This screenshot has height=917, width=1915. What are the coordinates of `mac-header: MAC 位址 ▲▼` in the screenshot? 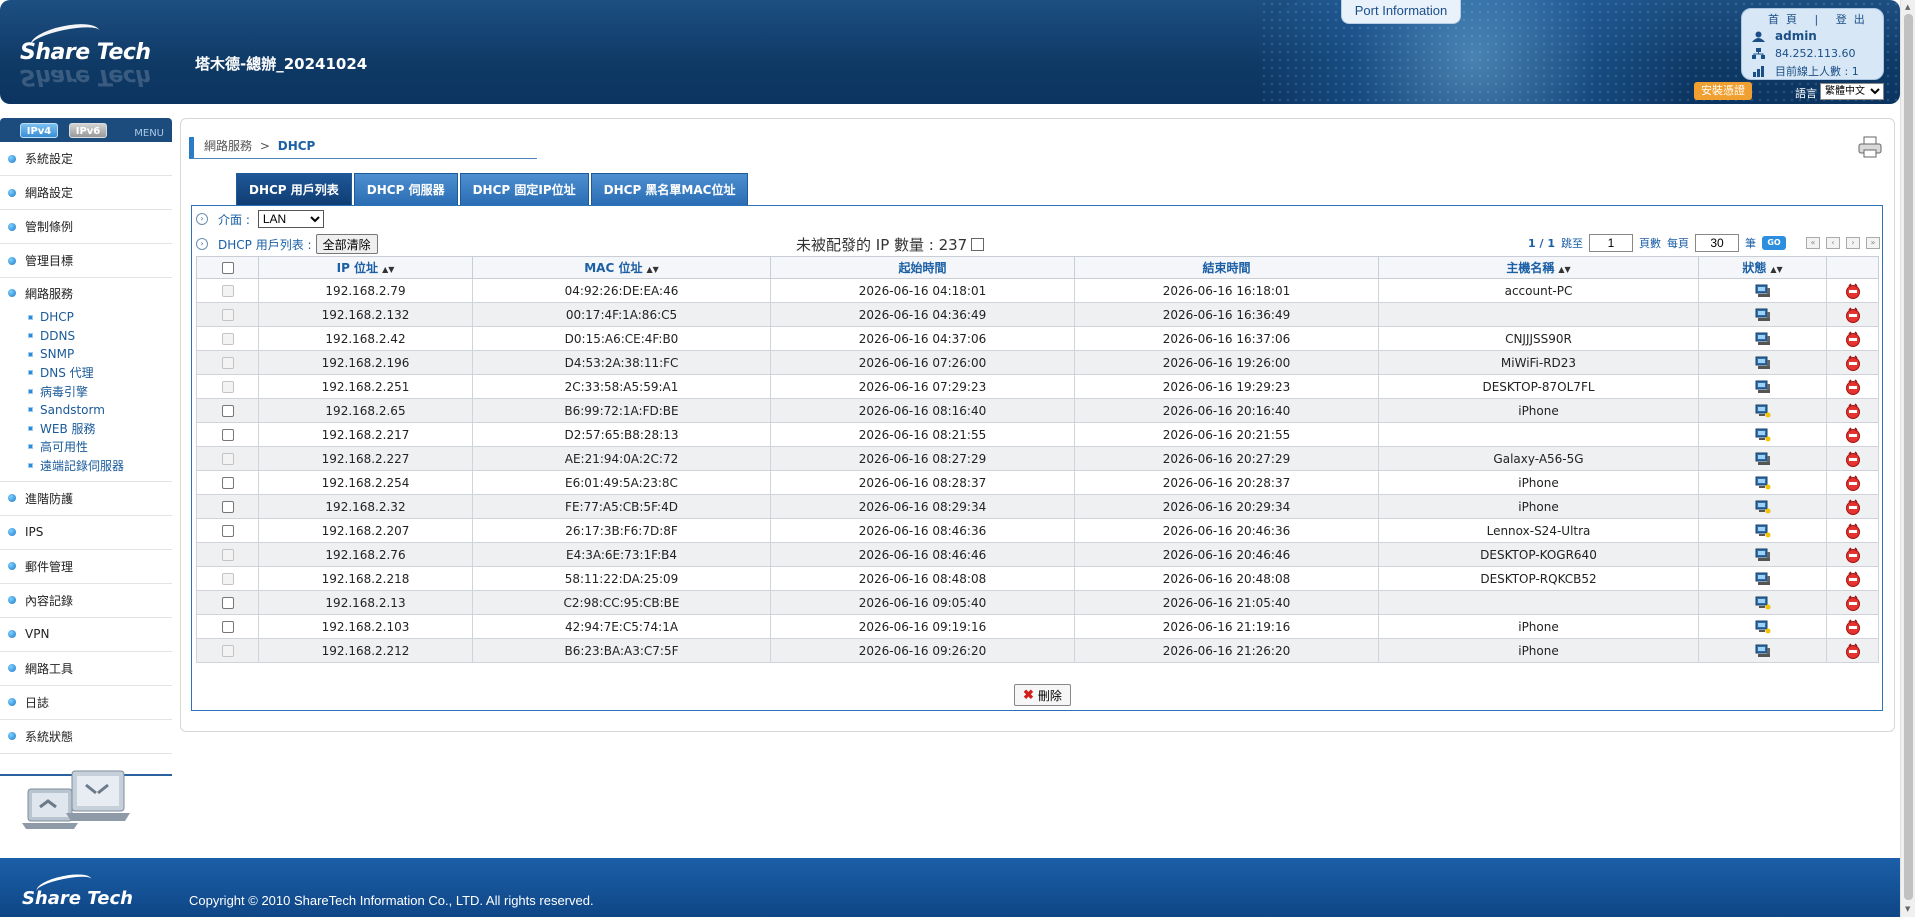 It's located at (621, 267).